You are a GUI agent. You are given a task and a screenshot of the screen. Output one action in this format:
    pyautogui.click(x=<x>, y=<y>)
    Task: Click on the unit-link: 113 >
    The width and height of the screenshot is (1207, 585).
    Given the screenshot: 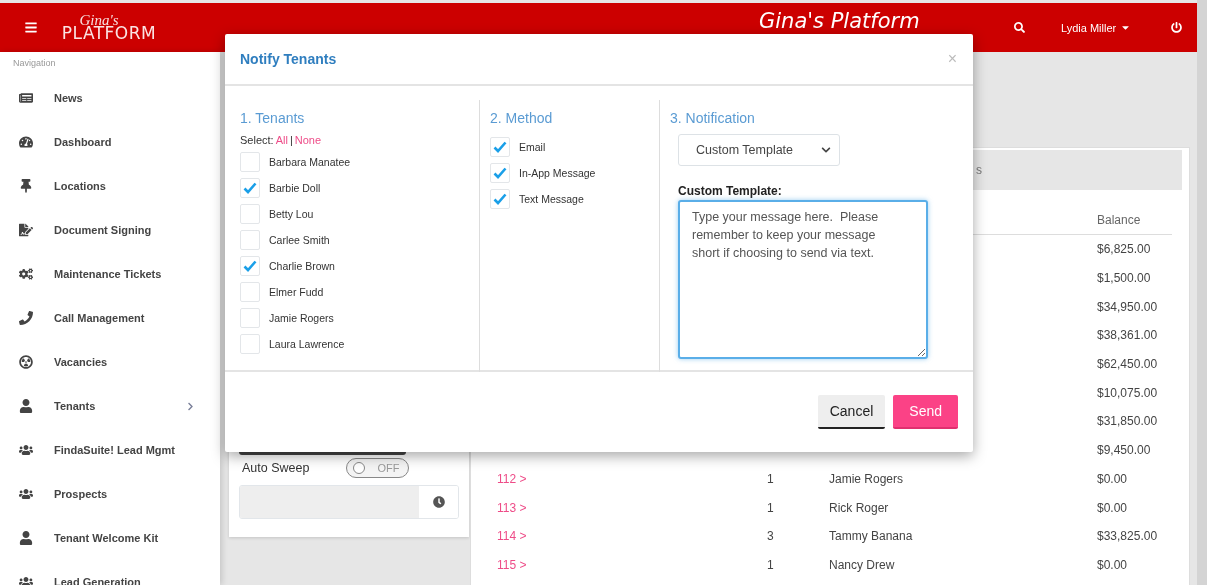 What is the action you would take?
    pyautogui.click(x=512, y=507)
    